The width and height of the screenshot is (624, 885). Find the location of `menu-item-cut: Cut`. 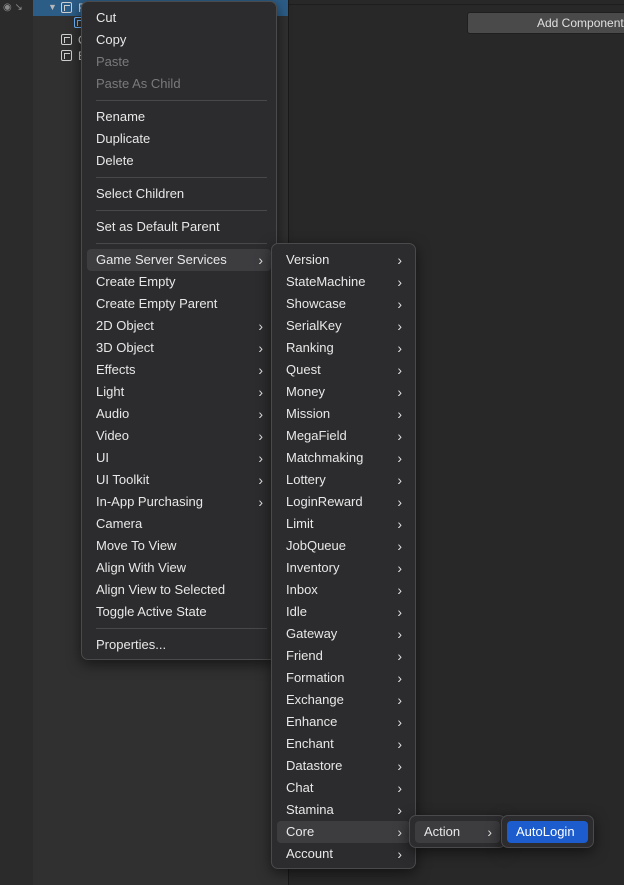

menu-item-cut: Cut is located at coordinates (179, 18).